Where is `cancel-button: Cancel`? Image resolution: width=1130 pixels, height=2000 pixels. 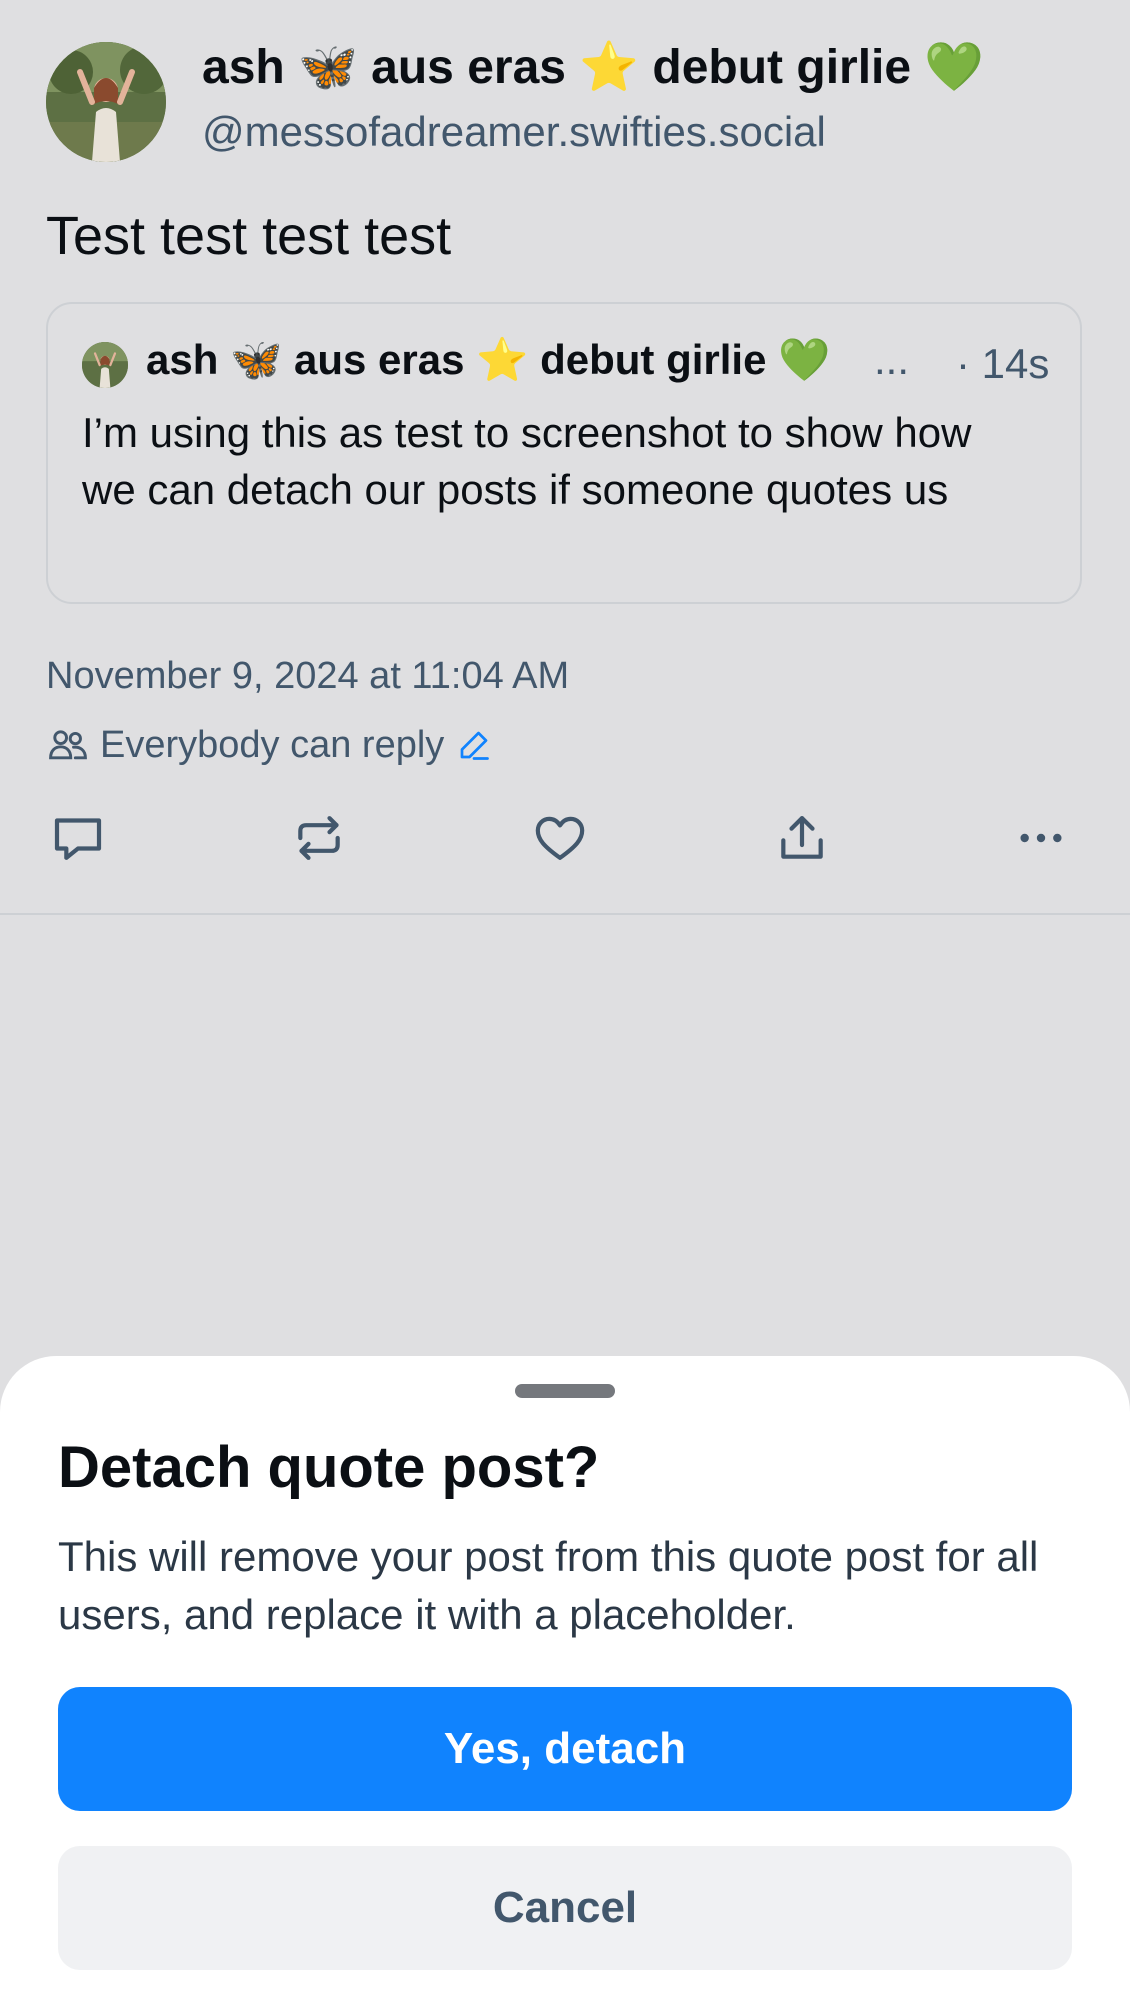
cancel-button: Cancel is located at coordinates (565, 1908).